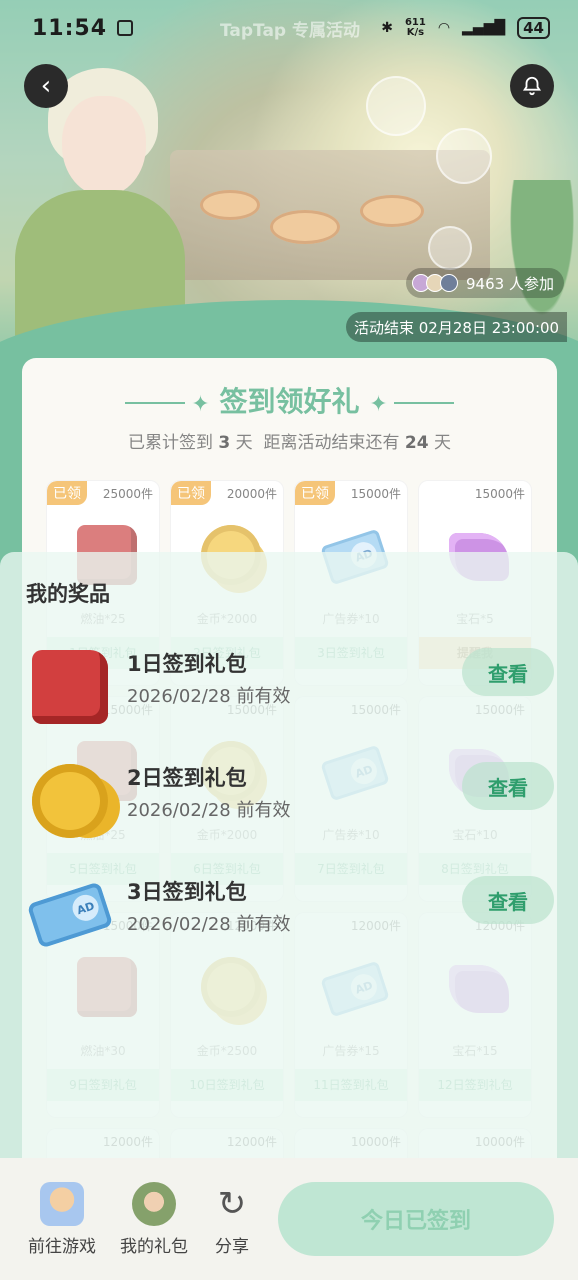 This screenshot has width=578, height=1280. Describe the element at coordinates (232, 1247) in the screenshot. I see `share-label: 分享` at that location.